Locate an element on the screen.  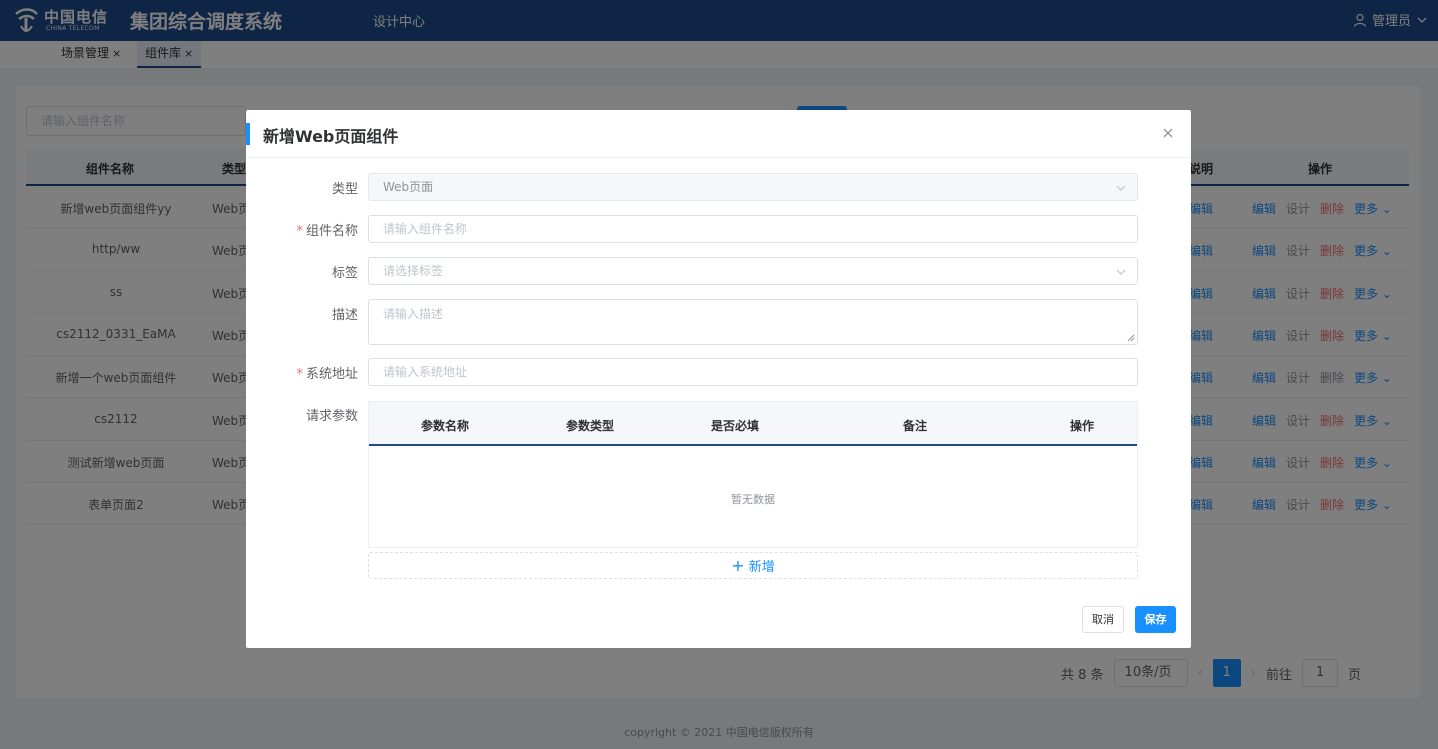
address-label: * 系统地址 is located at coordinates (327, 374).